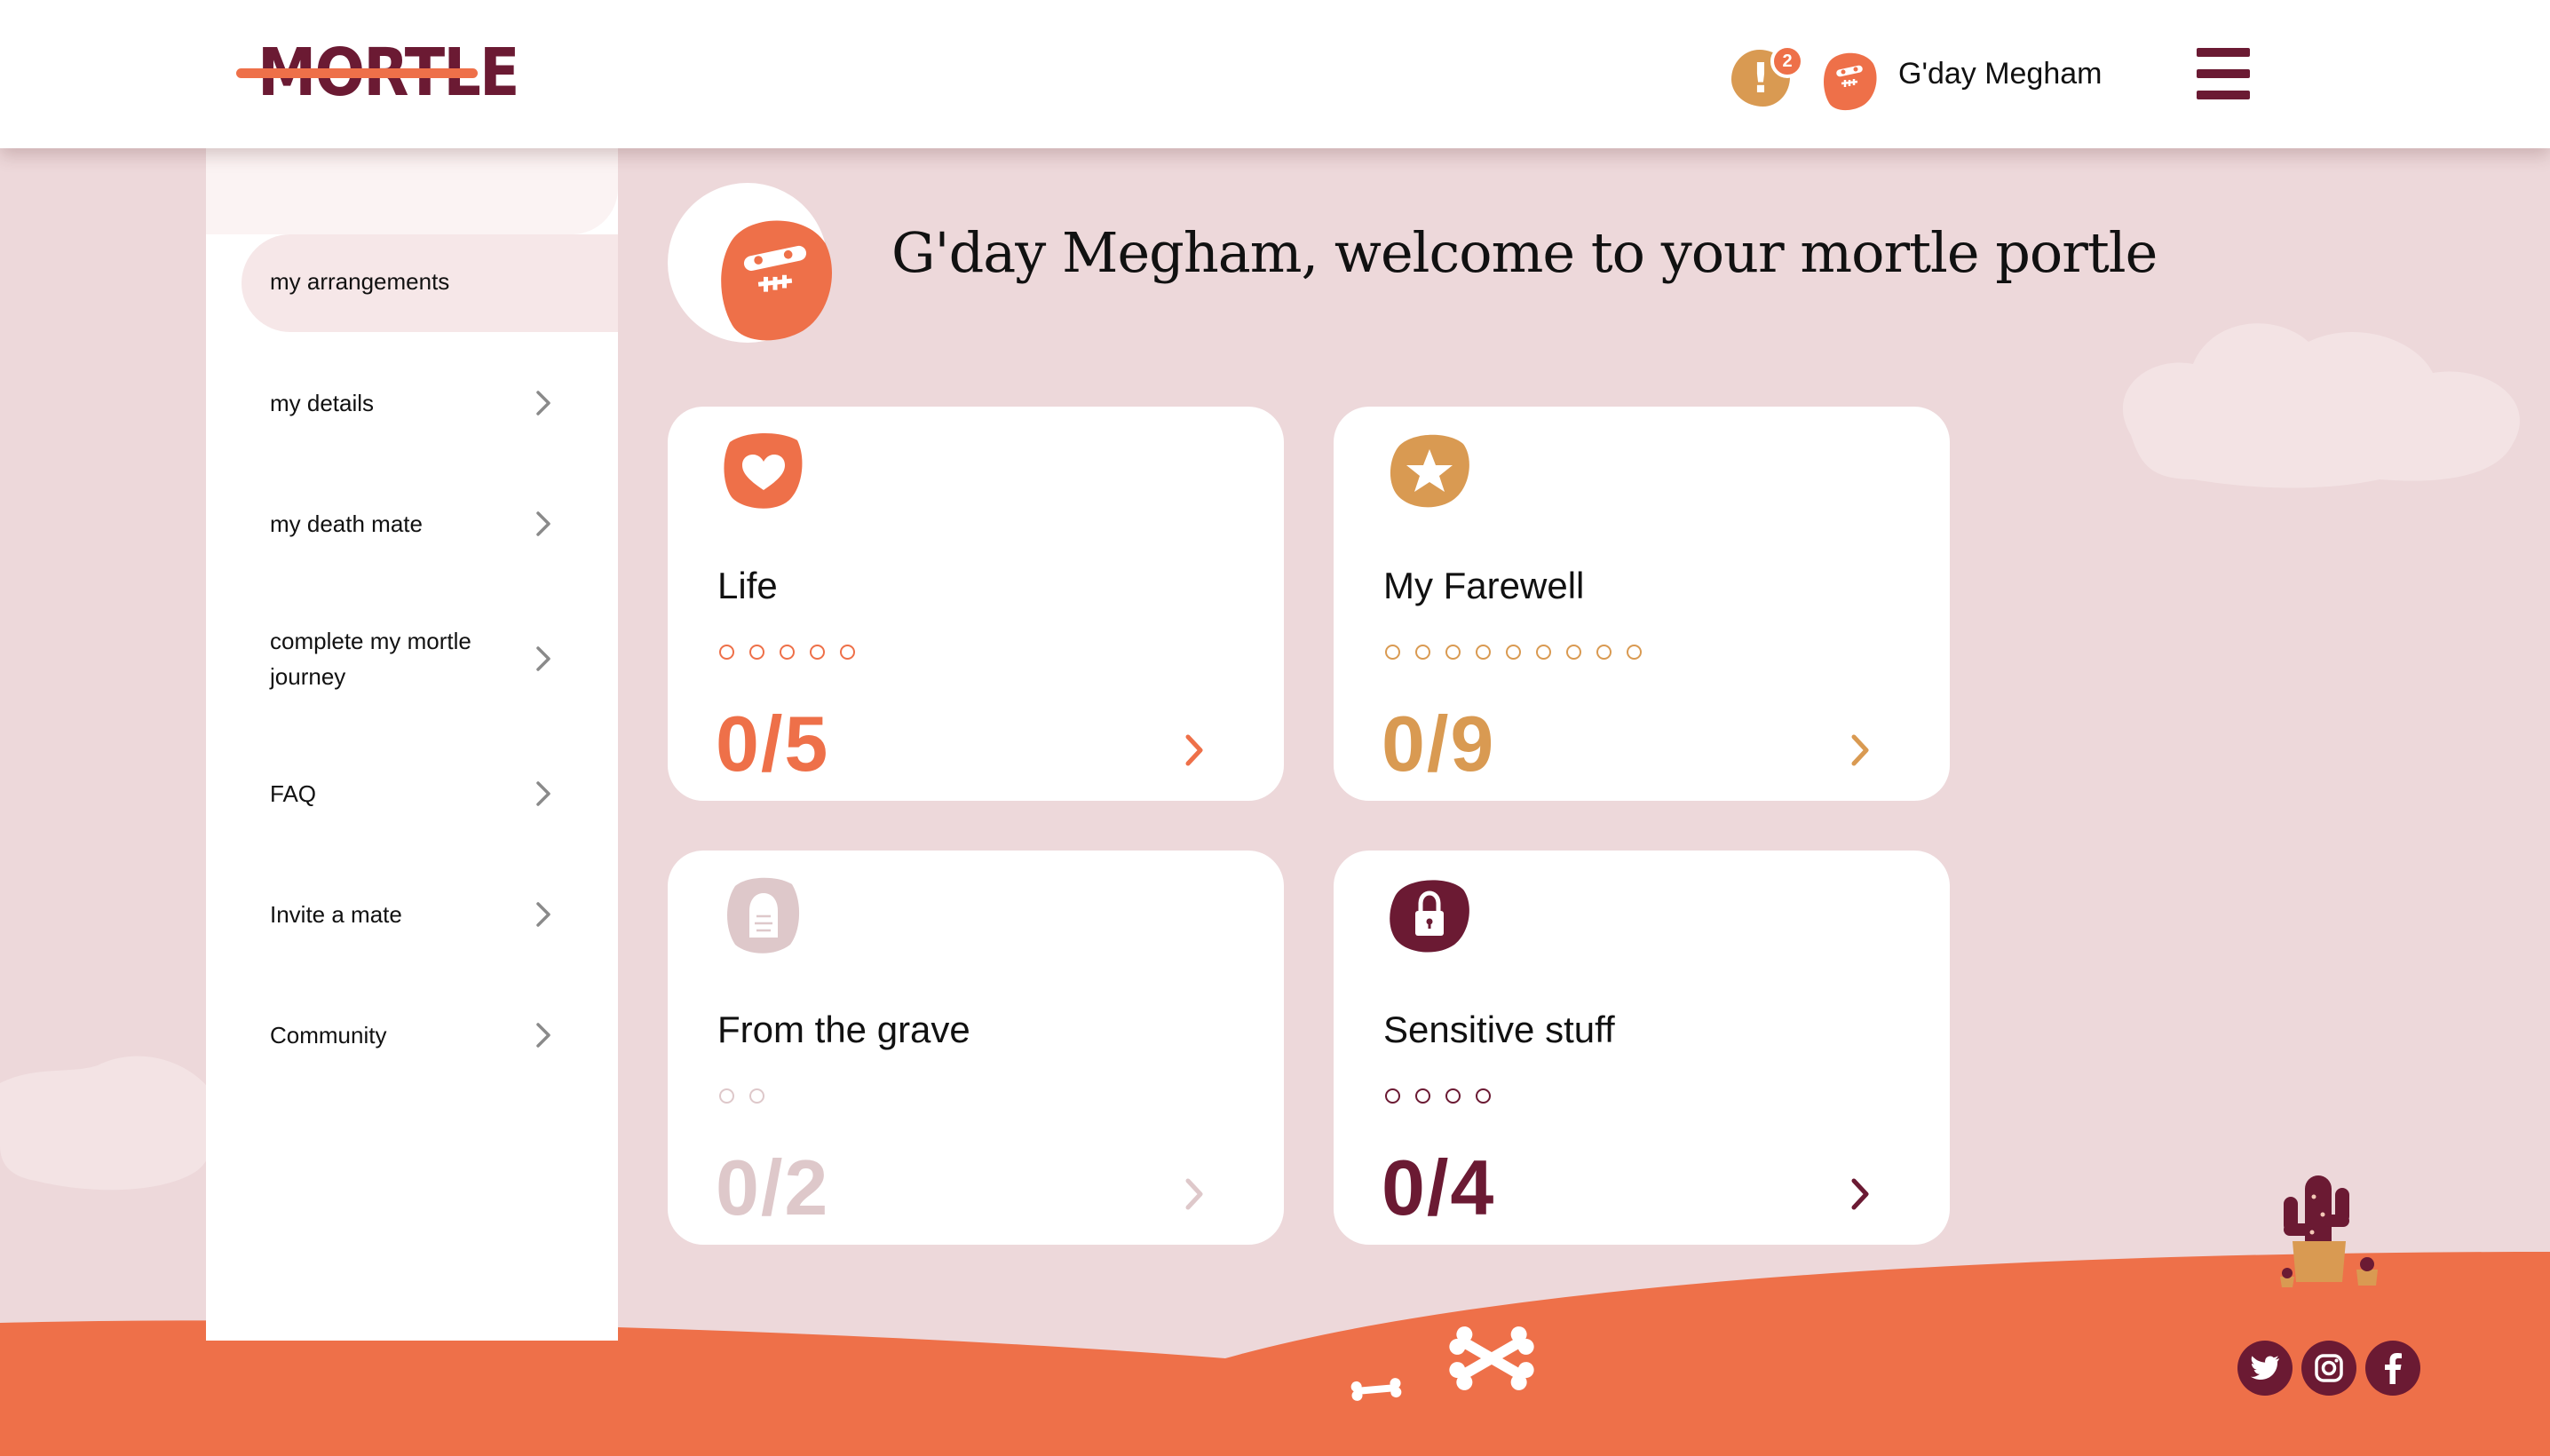  Describe the element at coordinates (2392, 1368) in the screenshot. I see `facebook-icon` at that location.